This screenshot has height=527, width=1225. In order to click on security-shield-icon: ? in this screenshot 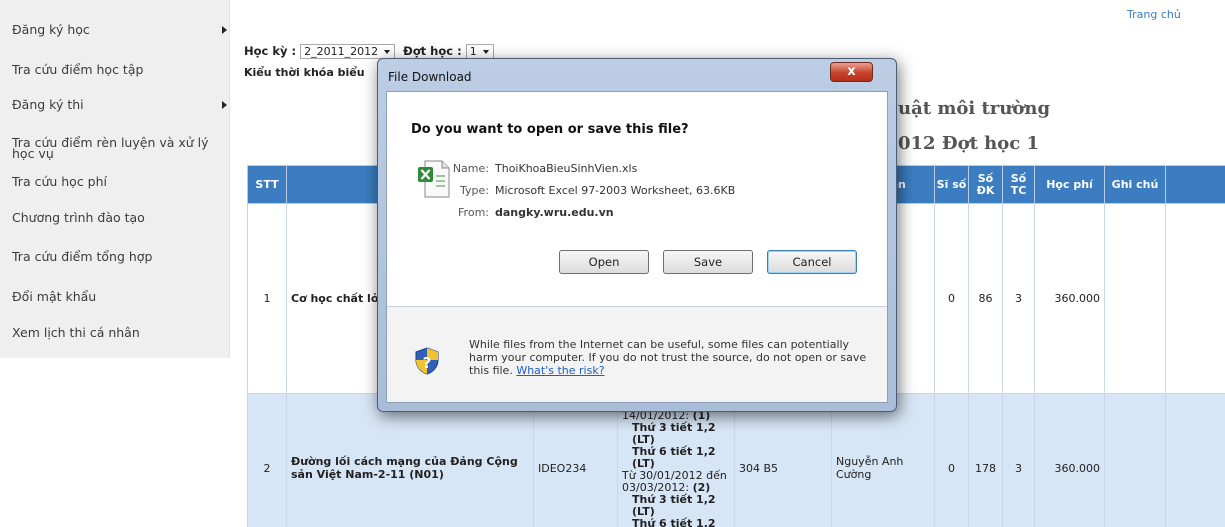, I will do `click(427, 361)`.